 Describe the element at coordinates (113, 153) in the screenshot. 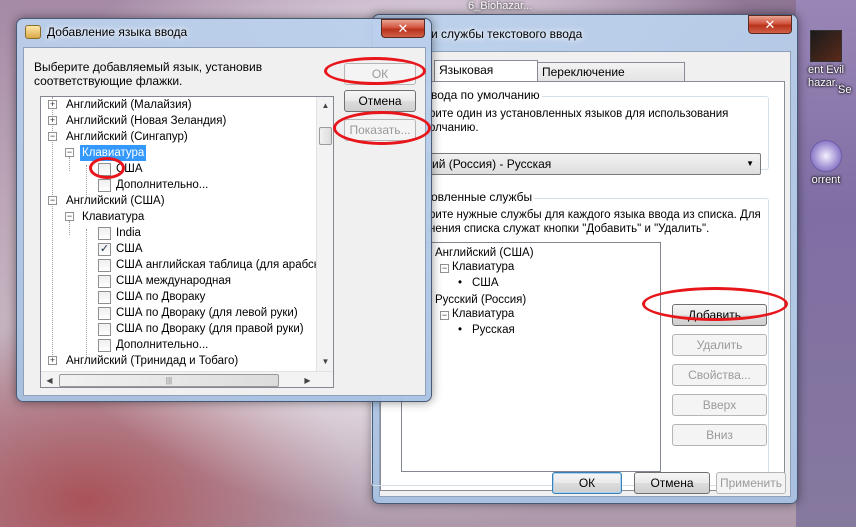

I see `tree-node-selected: Клавиатура` at that location.